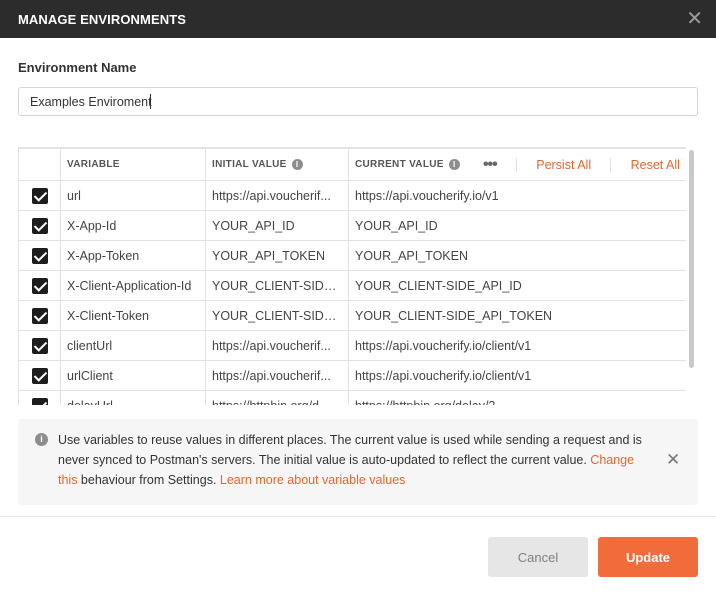 The image size is (716, 595). What do you see at coordinates (249, 165) in the screenshot?
I see `header-initial-label: INITIAL VALUE` at bounding box center [249, 165].